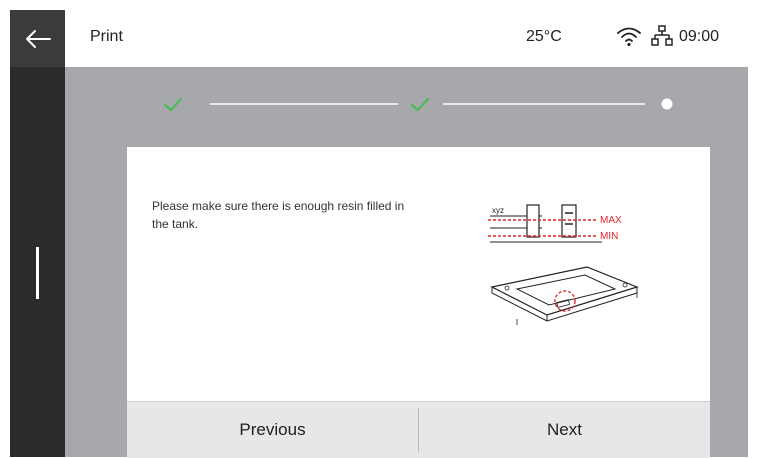 The height and width of the screenshot is (458, 758). I want to click on resin-tank-illustration: xyz MAX MIN, so click(563, 264).